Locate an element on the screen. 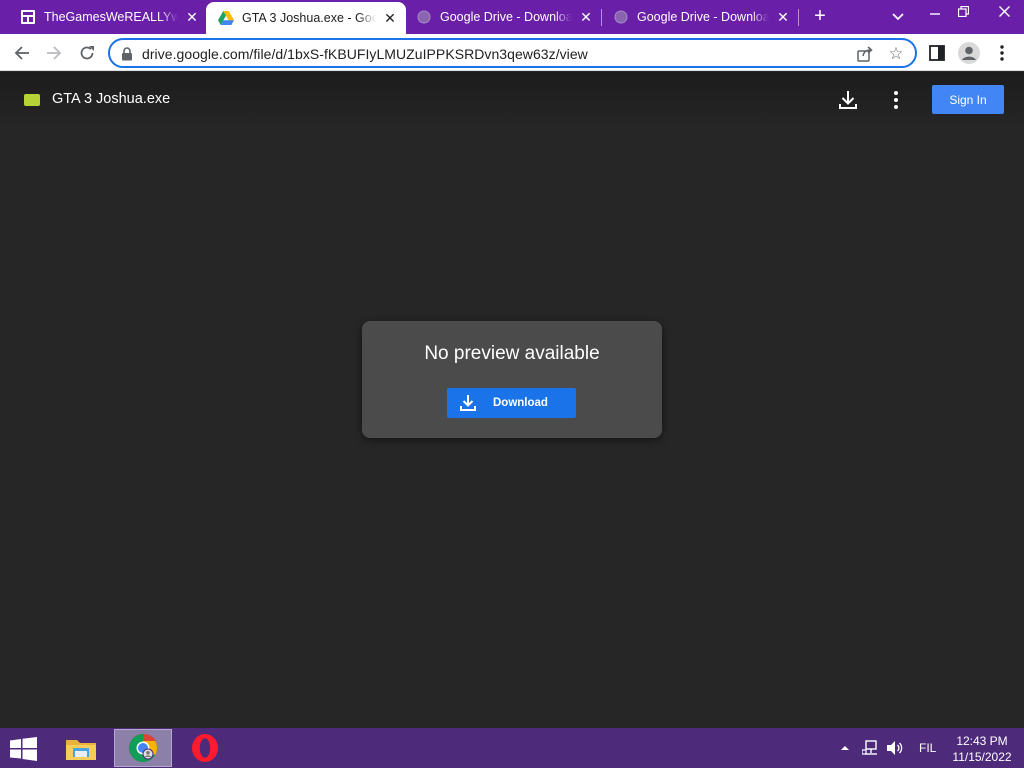 This screenshot has height=768, width=1024. network-icon is located at coordinates (871, 748).